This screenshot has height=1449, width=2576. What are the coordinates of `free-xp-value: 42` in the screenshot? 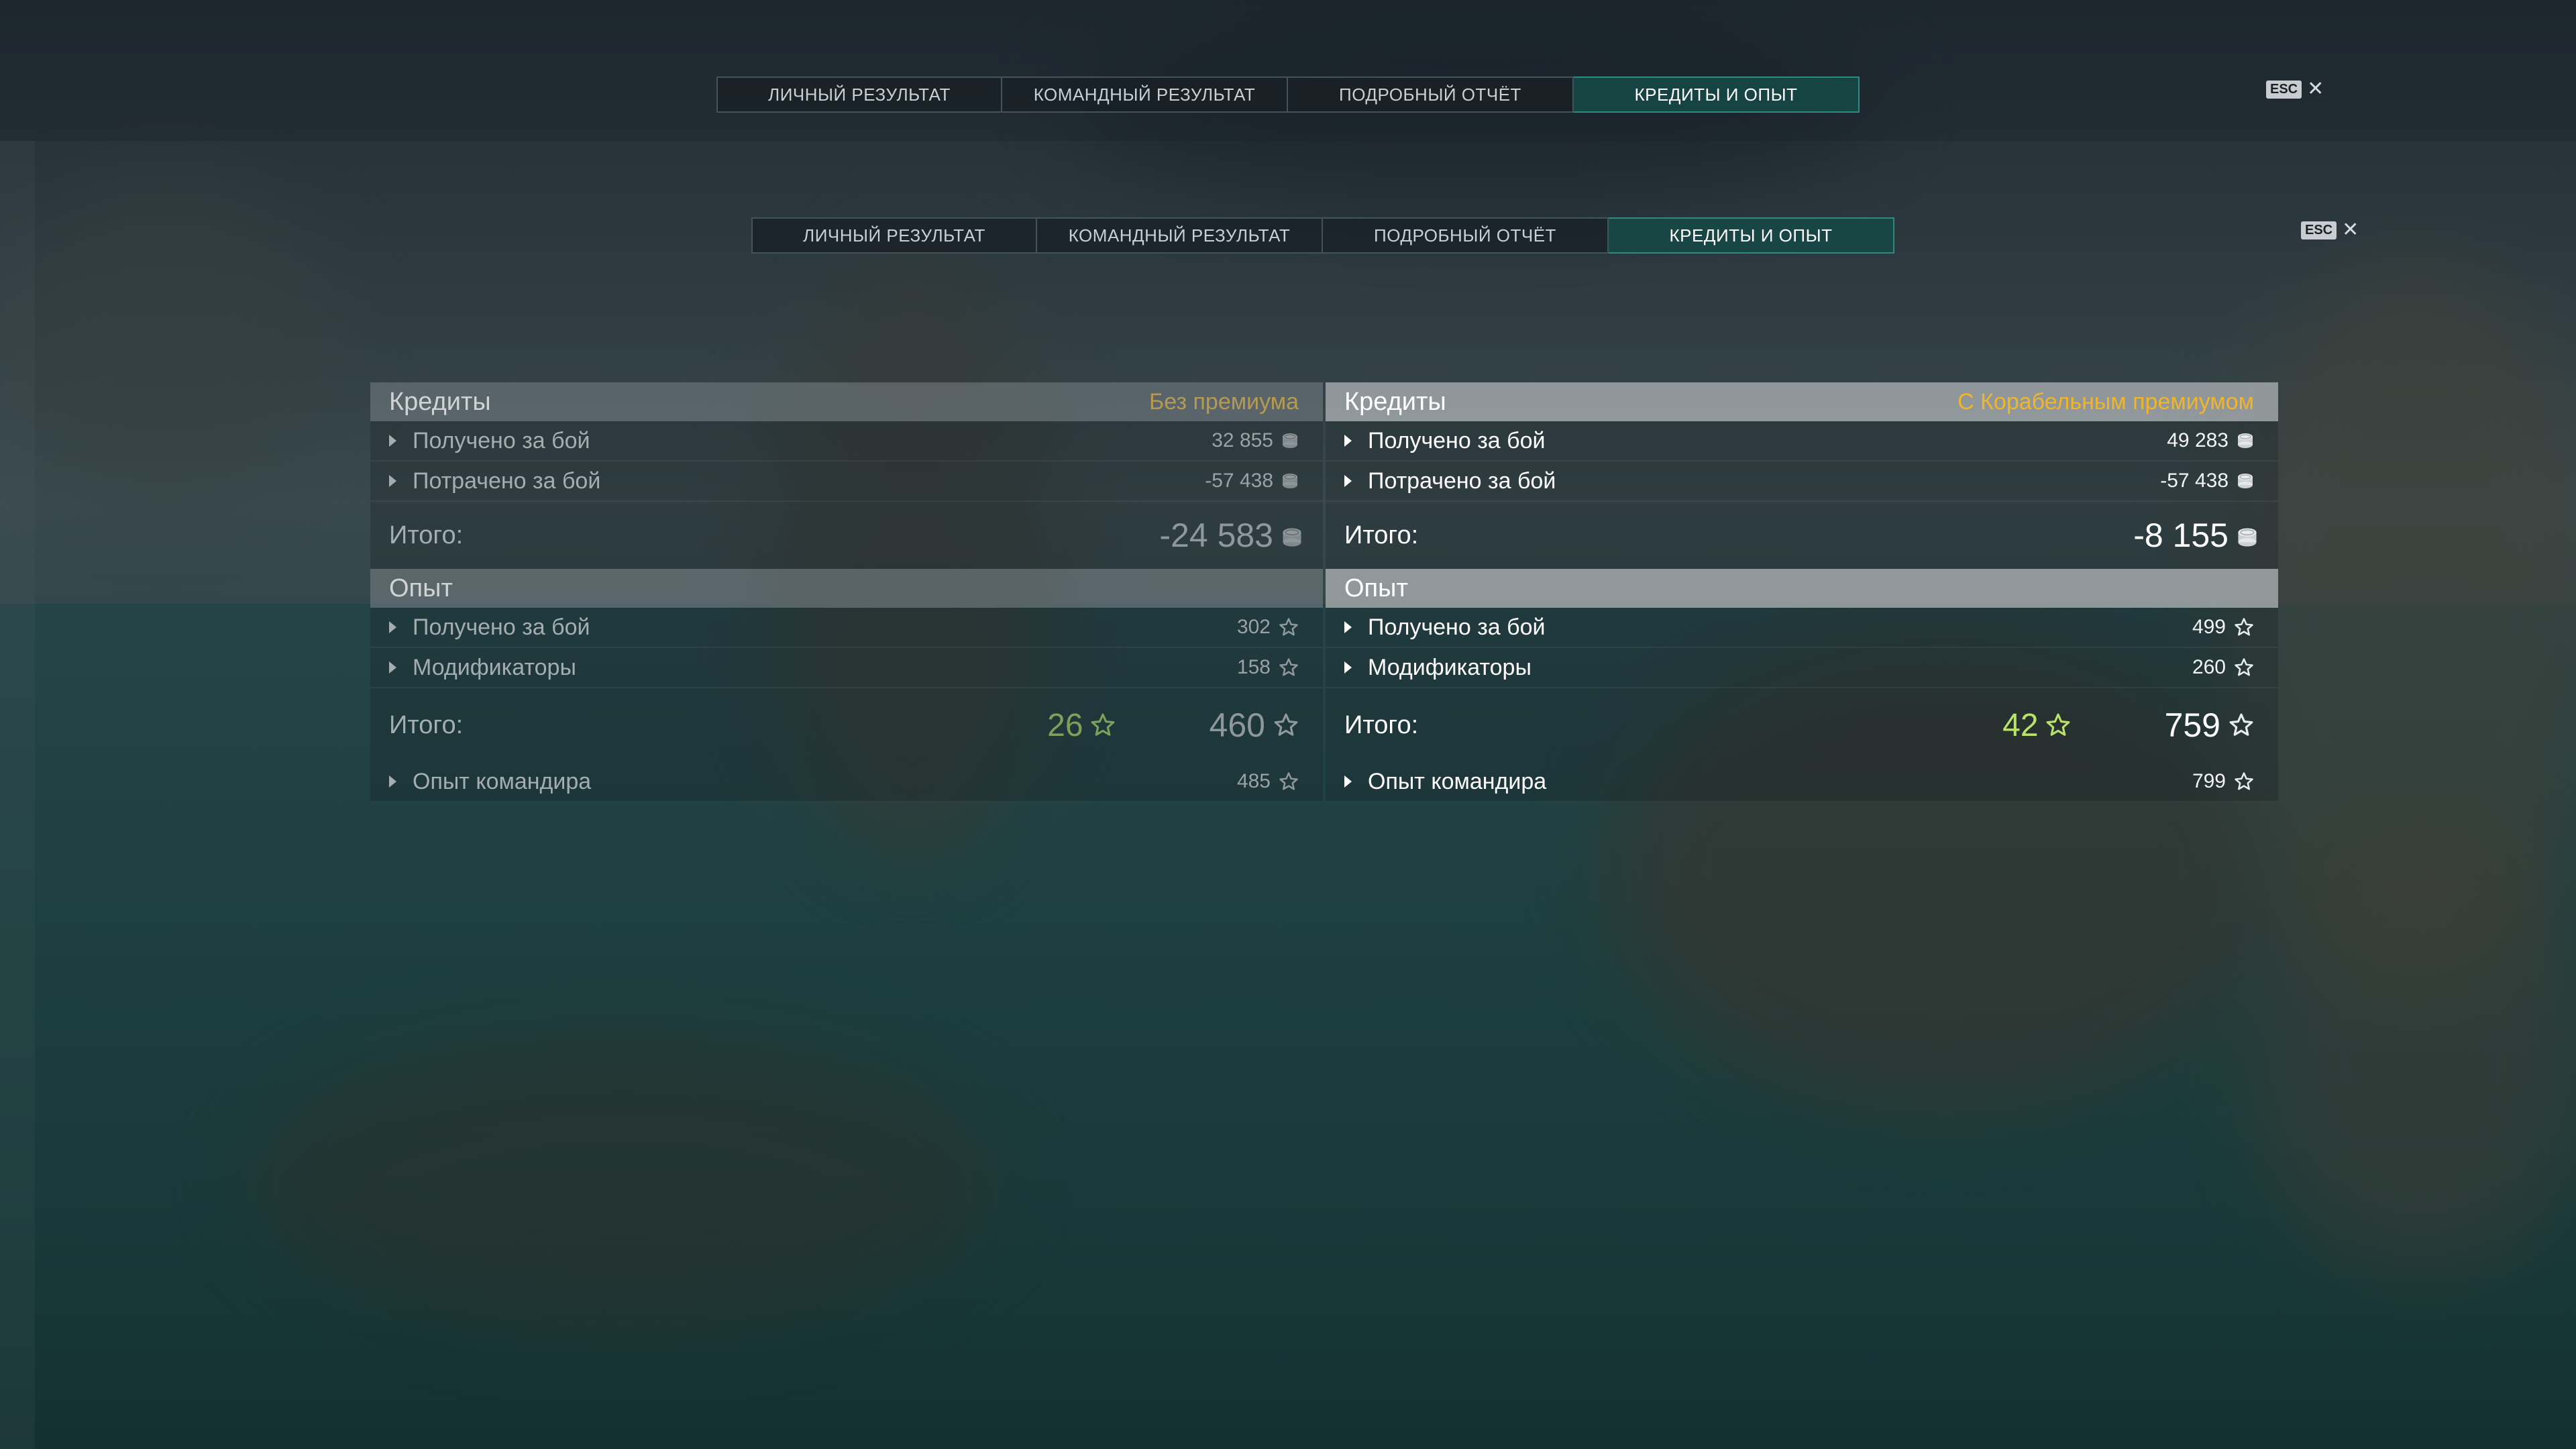 It's located at (2036, 725).